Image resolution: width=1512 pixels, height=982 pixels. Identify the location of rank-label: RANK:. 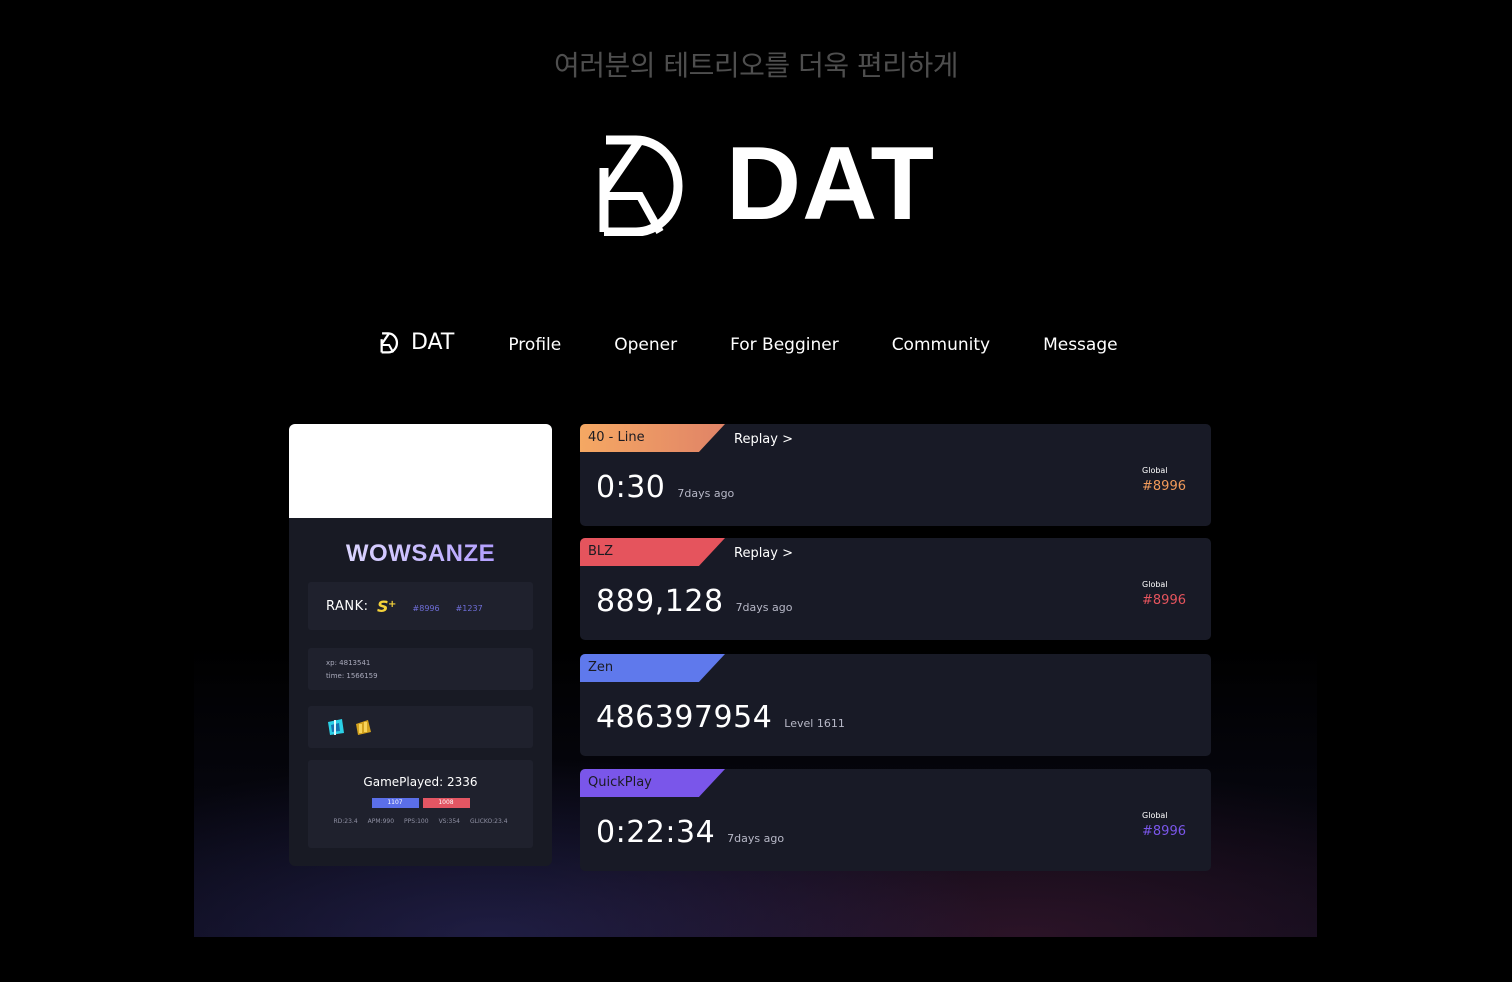
(347, 606).